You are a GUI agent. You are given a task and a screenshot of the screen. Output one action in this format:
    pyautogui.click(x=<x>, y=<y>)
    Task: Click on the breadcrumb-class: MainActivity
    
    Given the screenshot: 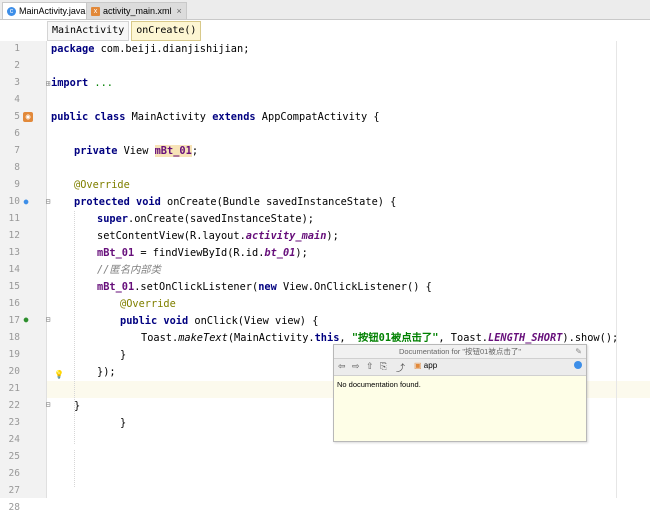 What is the action you would take?
    pyautogui.click(x=88, y=31)
    